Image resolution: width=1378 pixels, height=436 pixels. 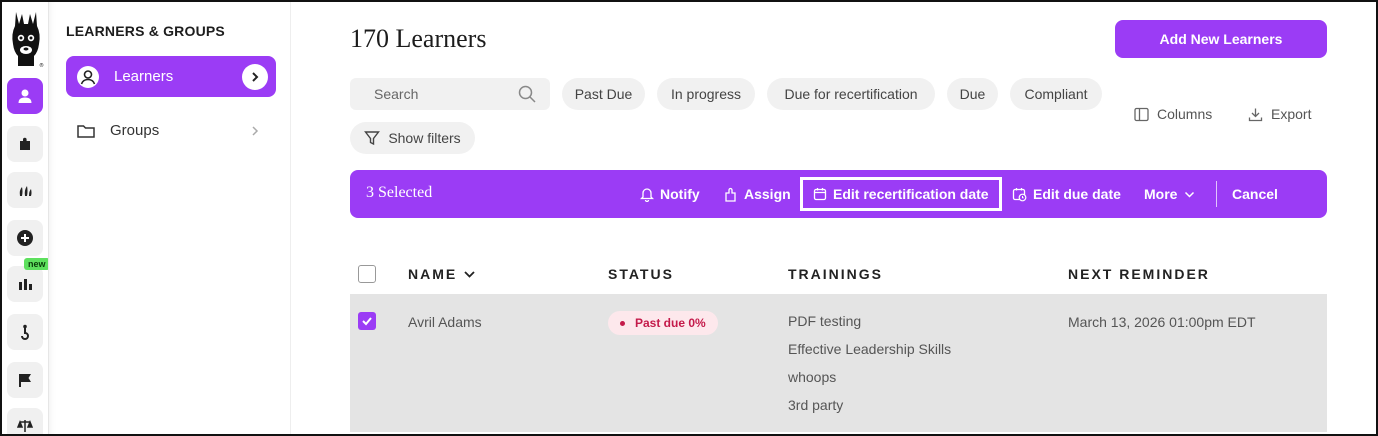 What do you see at coordinates (418, 38) in the screenshot?
I see `page-title: 170 Learners` at bounding box center [418, 38].